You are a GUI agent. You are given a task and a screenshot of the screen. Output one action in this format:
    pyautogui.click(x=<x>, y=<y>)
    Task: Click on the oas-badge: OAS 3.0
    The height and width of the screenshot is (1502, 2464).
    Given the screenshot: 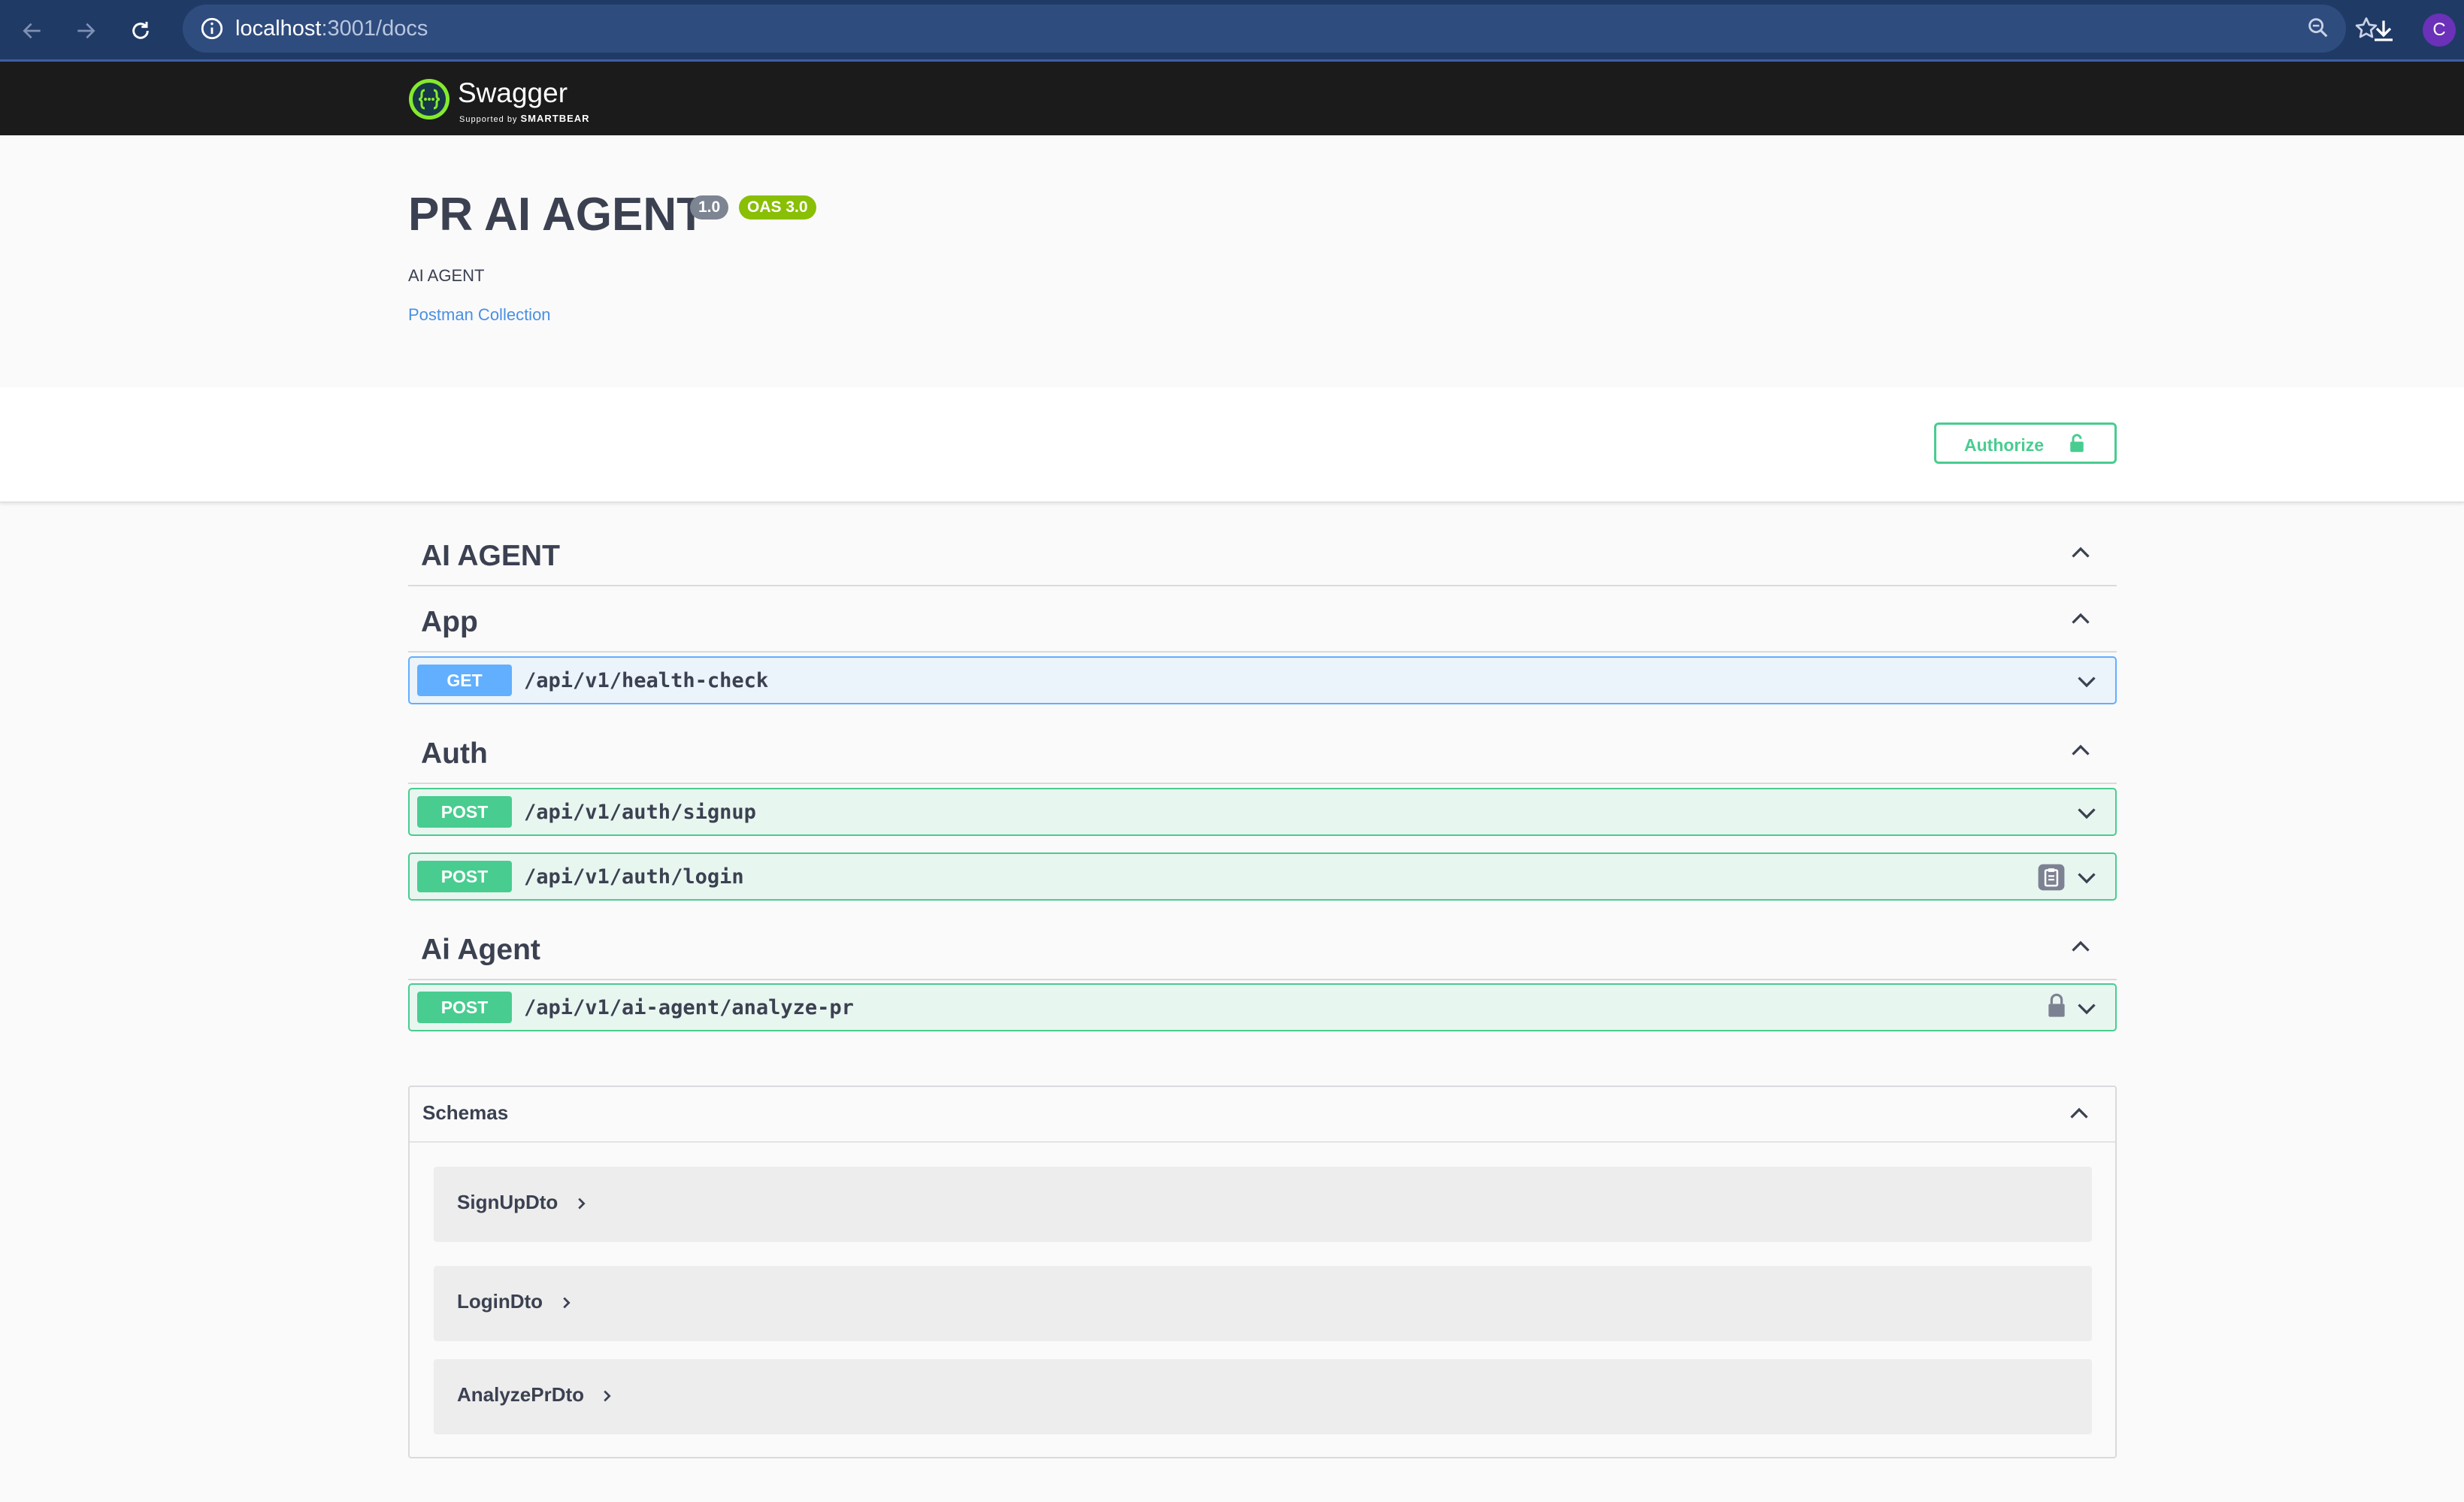 What is the action you would take?
    pyautogui.click(x=777, y=208)
    